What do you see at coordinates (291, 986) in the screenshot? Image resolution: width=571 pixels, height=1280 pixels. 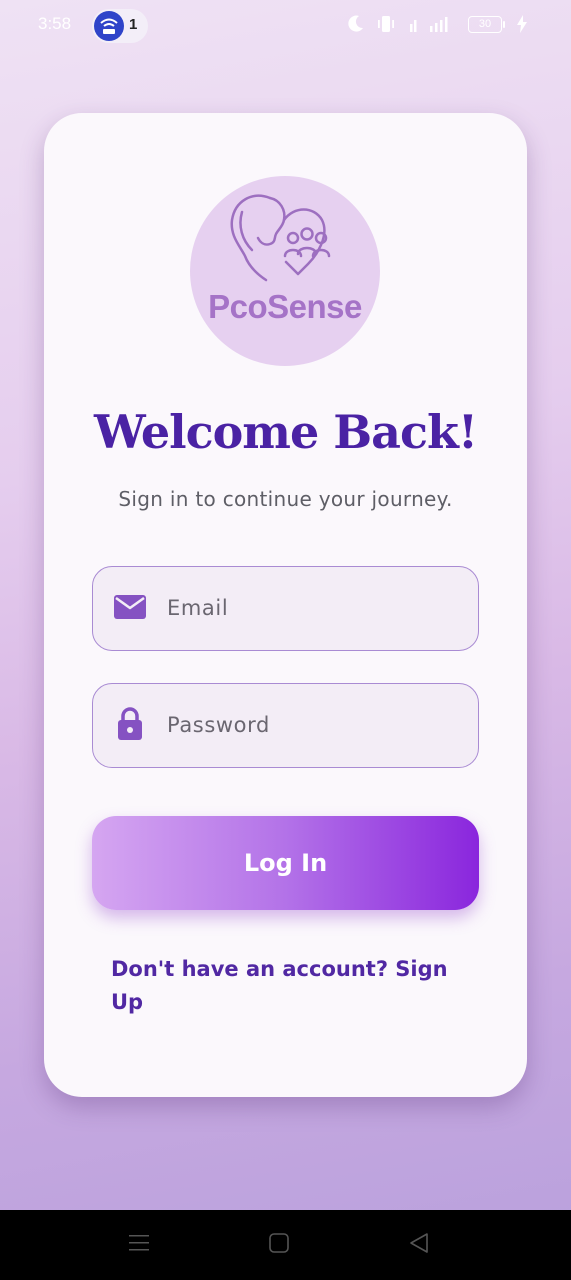 I see `signup-link: Don't have an account? Sign Up` at bounding box center [291, 986].